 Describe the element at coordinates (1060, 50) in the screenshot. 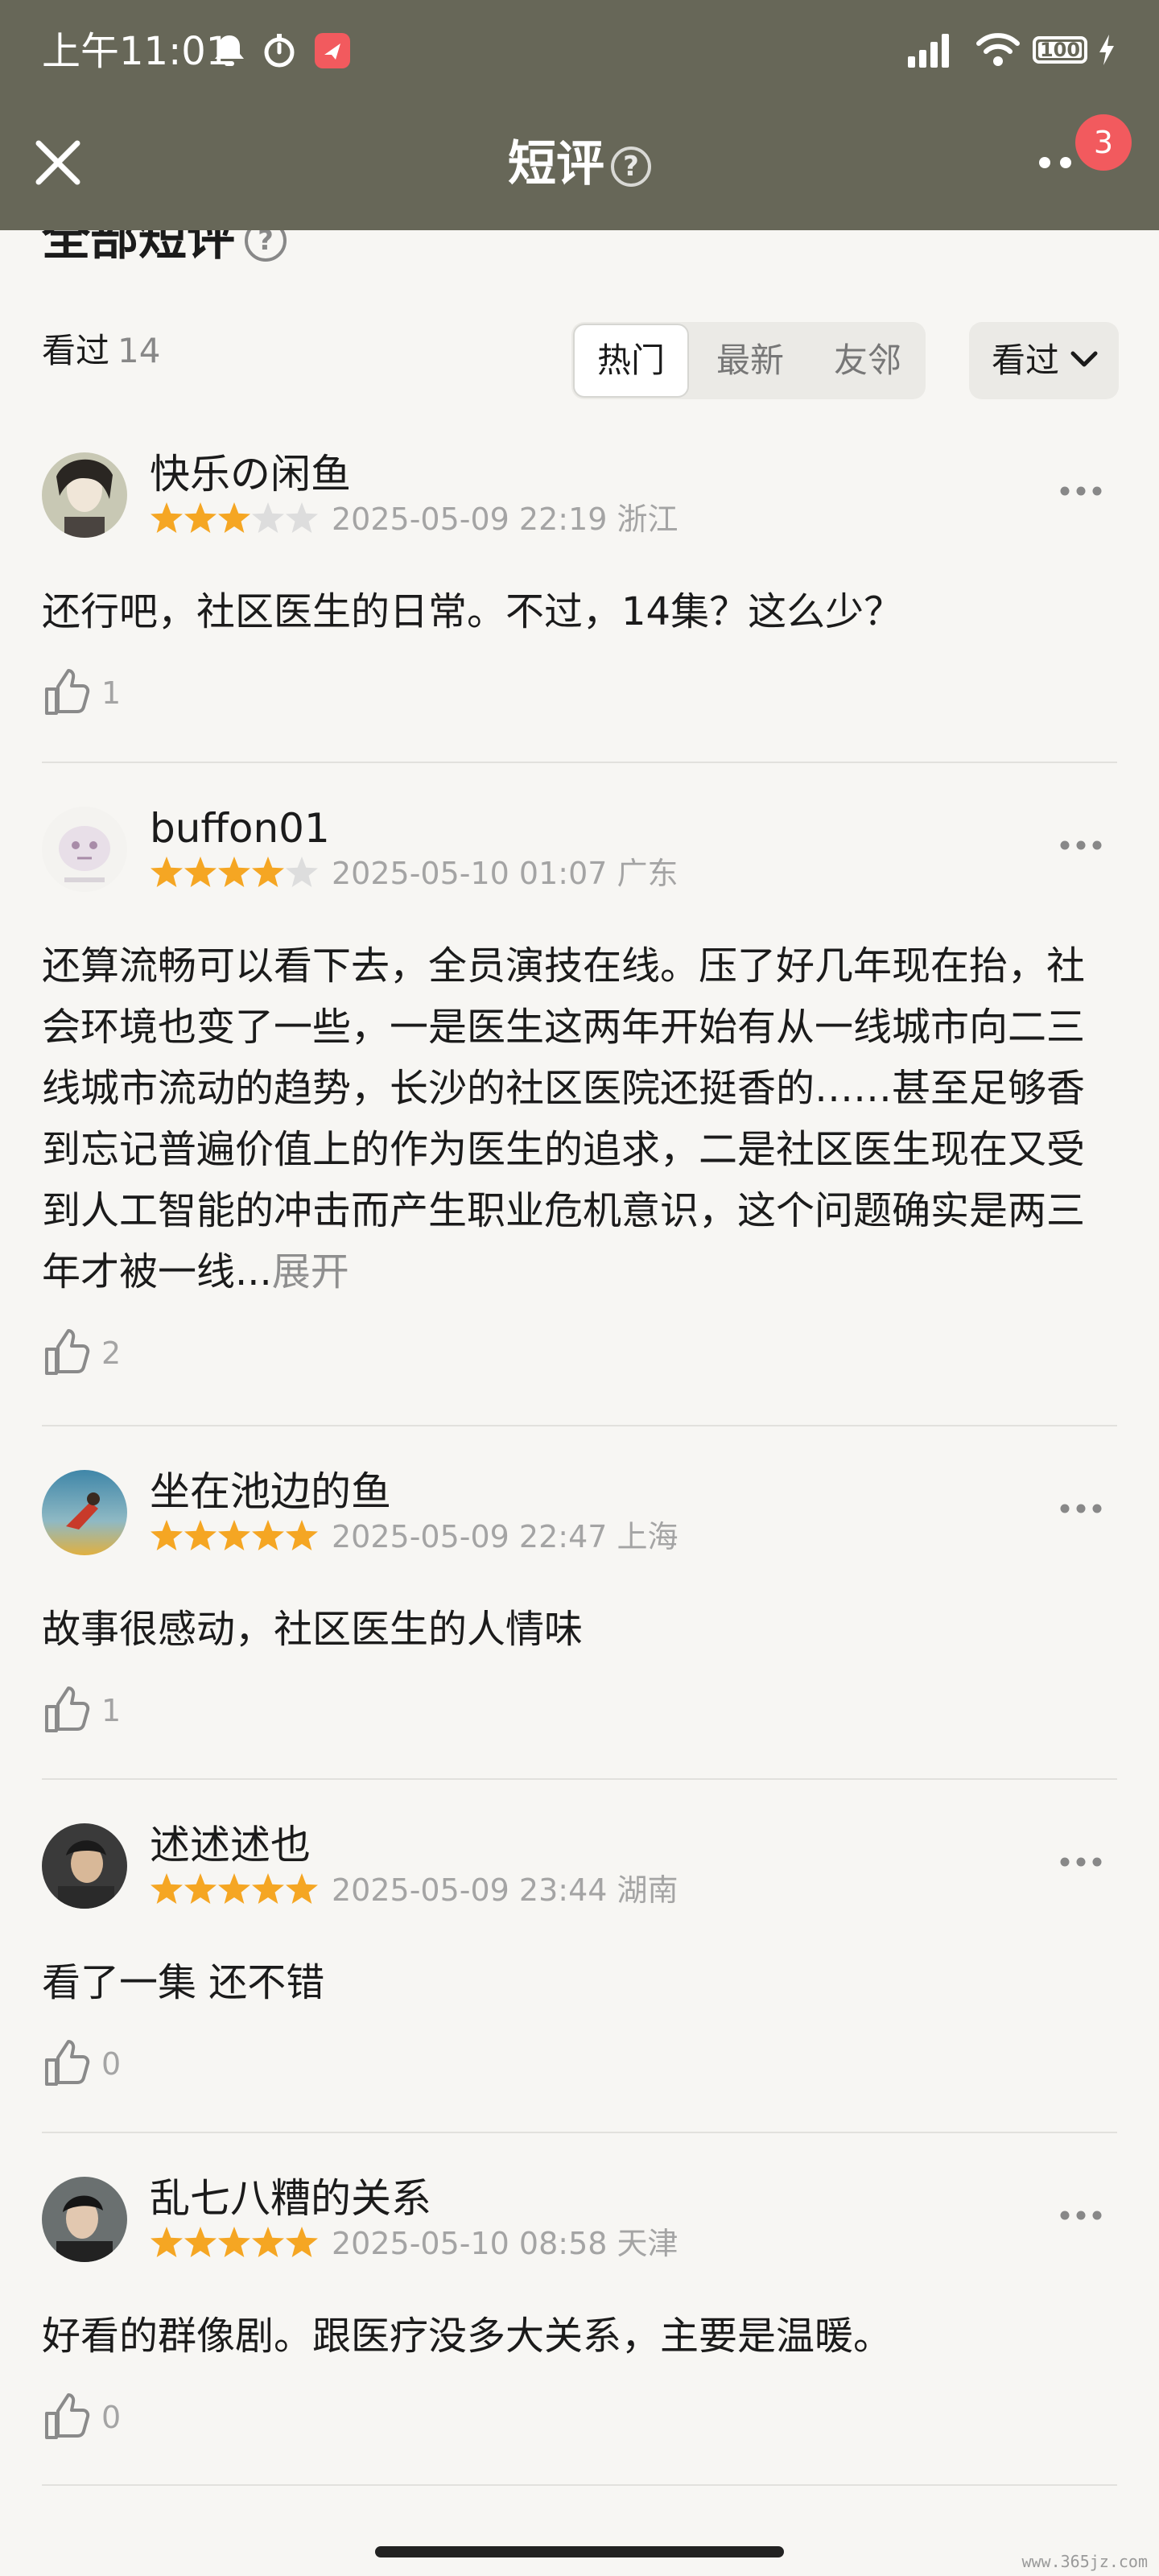

I see `battery-level: 100` at that location.